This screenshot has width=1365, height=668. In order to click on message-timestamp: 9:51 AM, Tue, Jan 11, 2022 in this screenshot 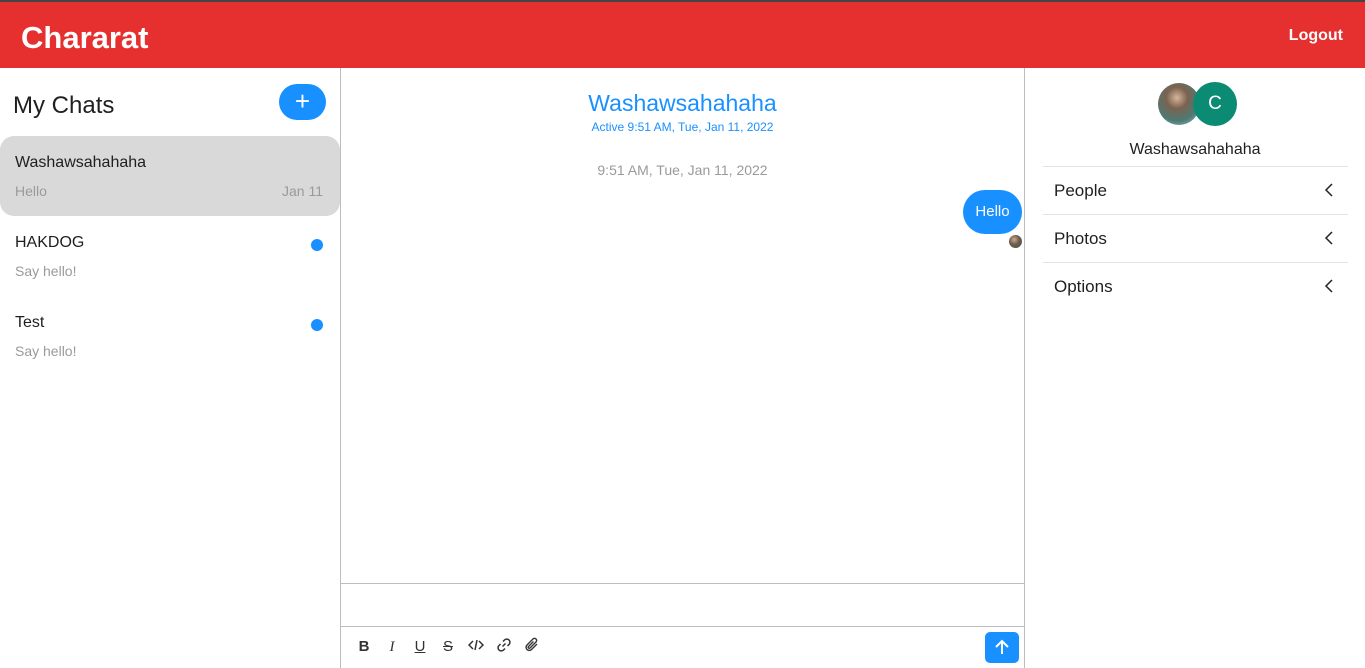, I will do `click(682, 170)`.